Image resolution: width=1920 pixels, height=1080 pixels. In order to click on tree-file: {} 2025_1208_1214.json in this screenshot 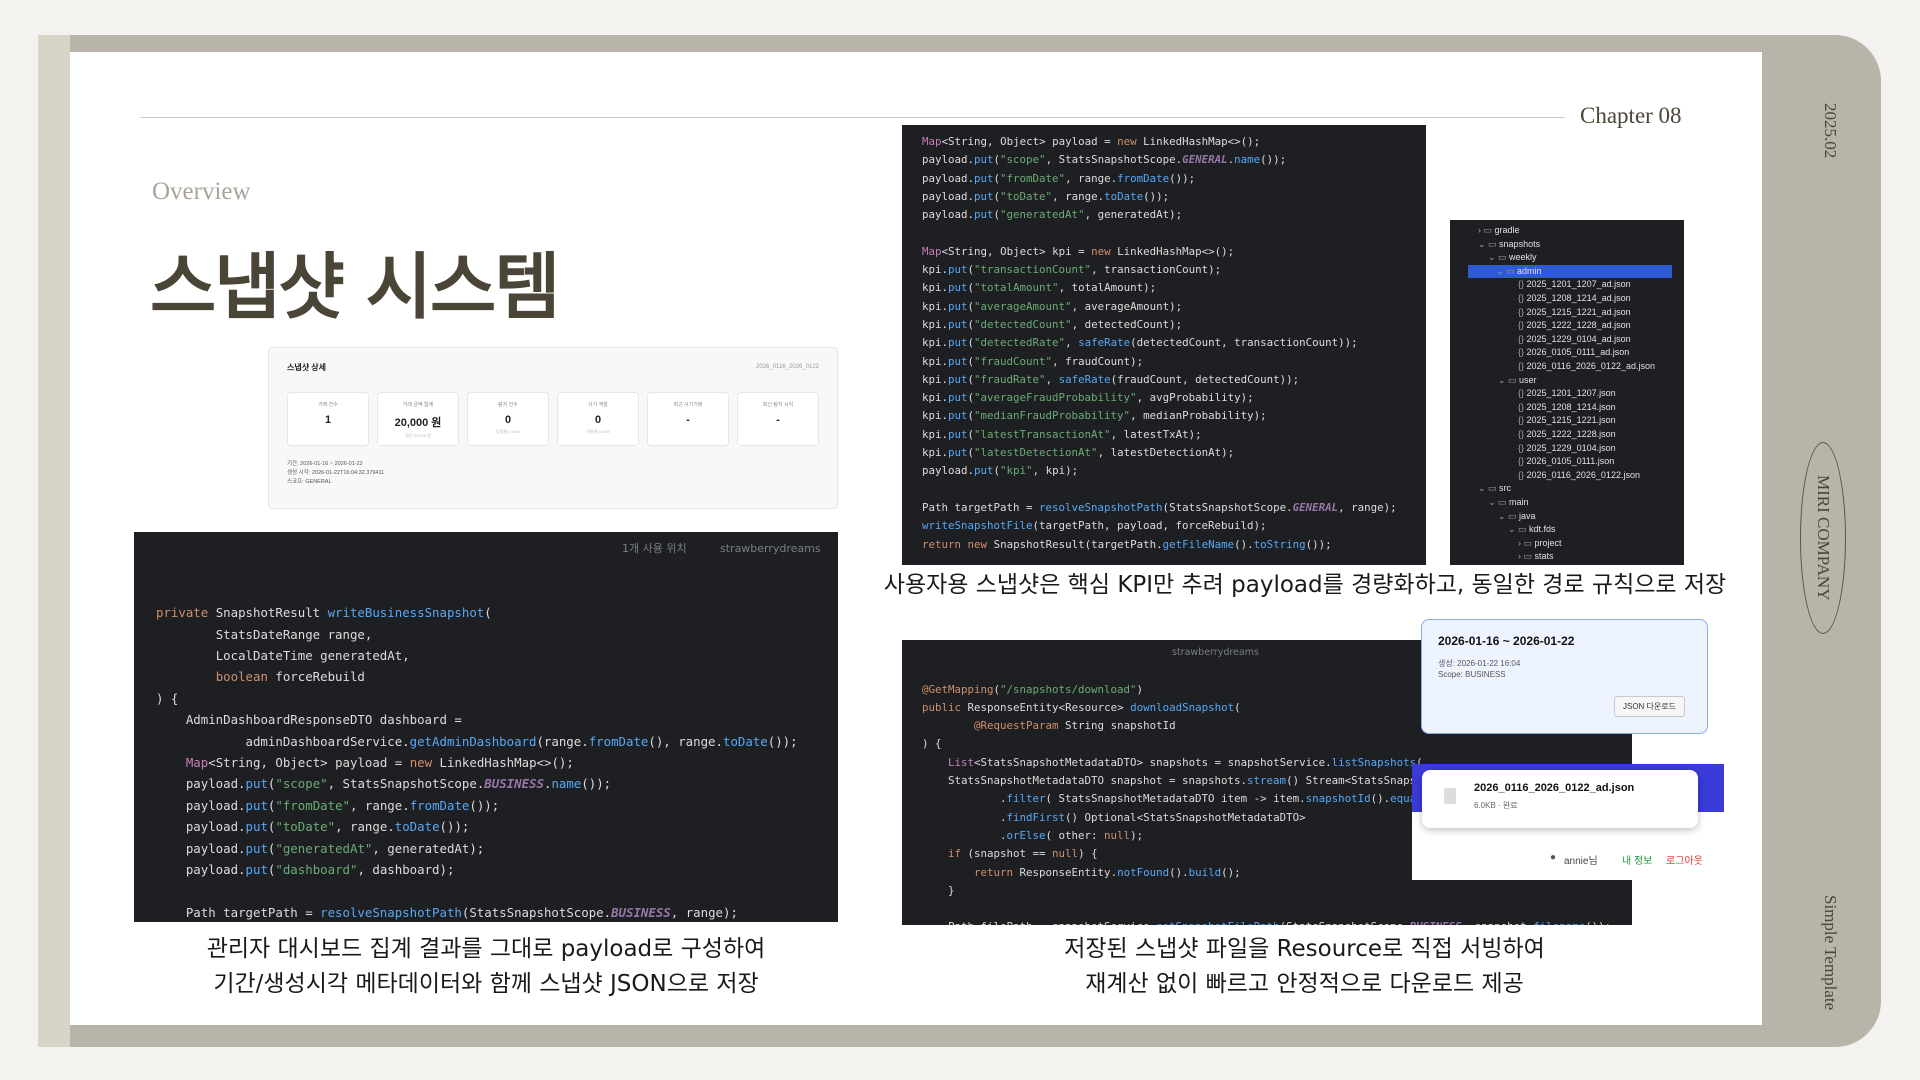, I will do `click(1533, 407)`.